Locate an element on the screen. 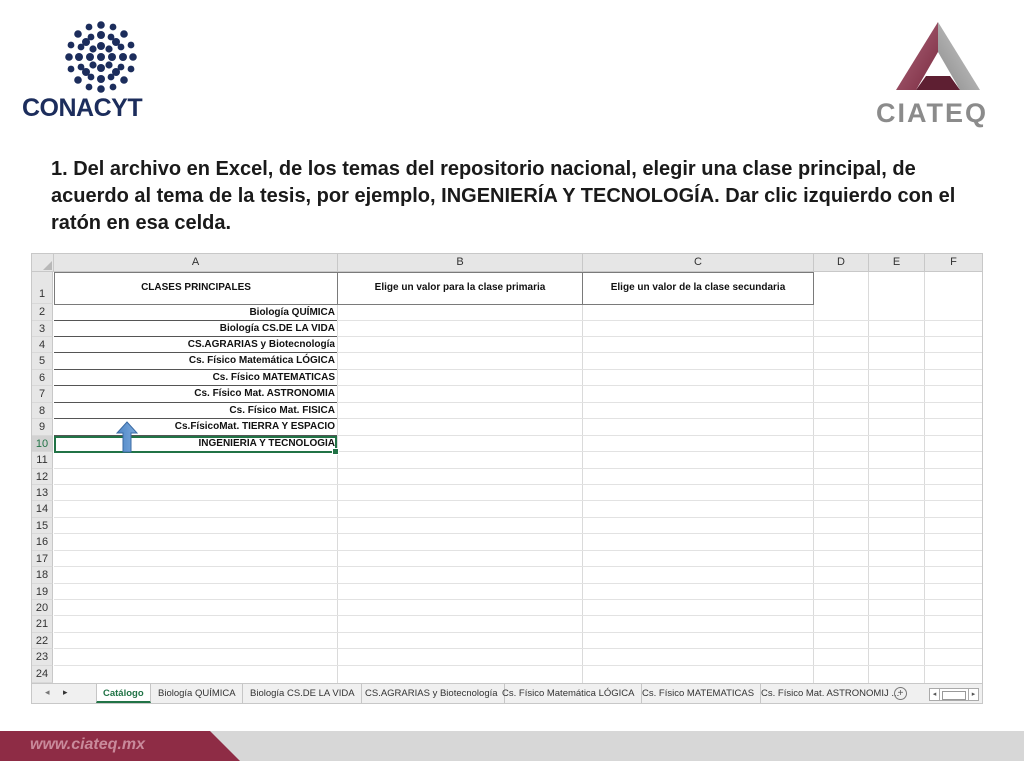  row-header: 8 is located at coordinates (42, 411).